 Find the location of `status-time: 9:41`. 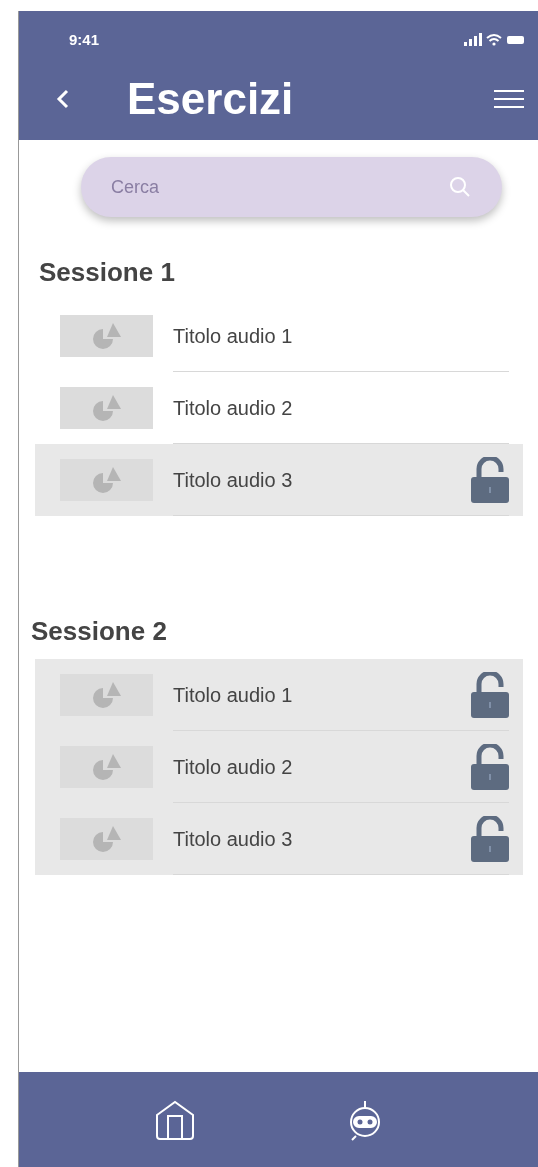

status-time: 9:41 is located at coordinates (84, 40).